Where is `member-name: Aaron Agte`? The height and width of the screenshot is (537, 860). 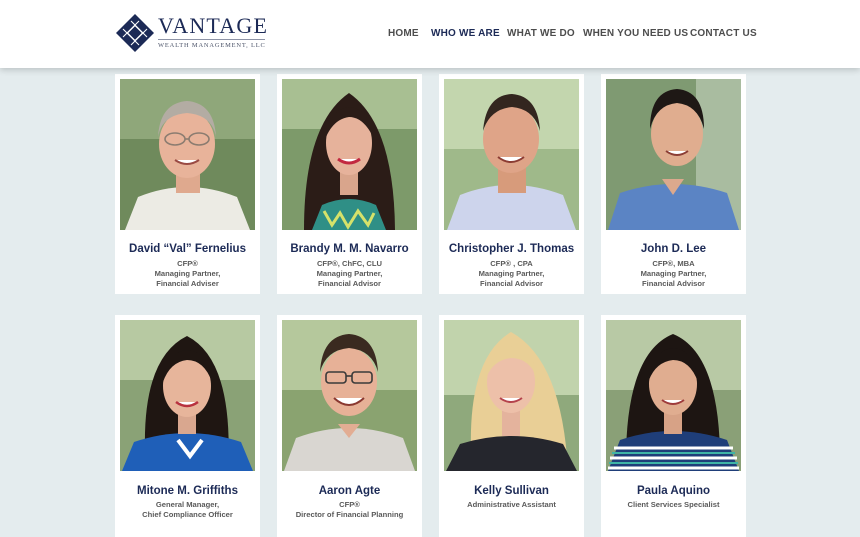 member-name: Aaron Agte is located at coordinates (349, 491).